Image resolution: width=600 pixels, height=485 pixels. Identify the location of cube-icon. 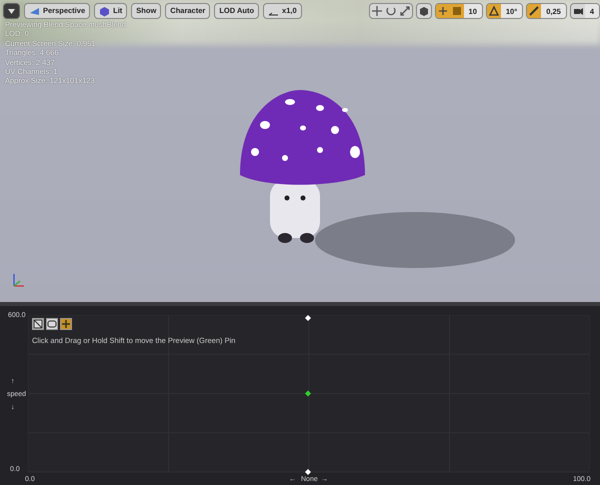
(424, 11).